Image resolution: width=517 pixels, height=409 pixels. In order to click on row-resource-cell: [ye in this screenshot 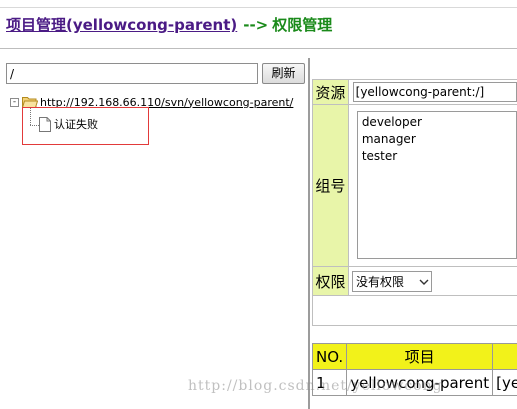, I will do `click(504, 382)`.